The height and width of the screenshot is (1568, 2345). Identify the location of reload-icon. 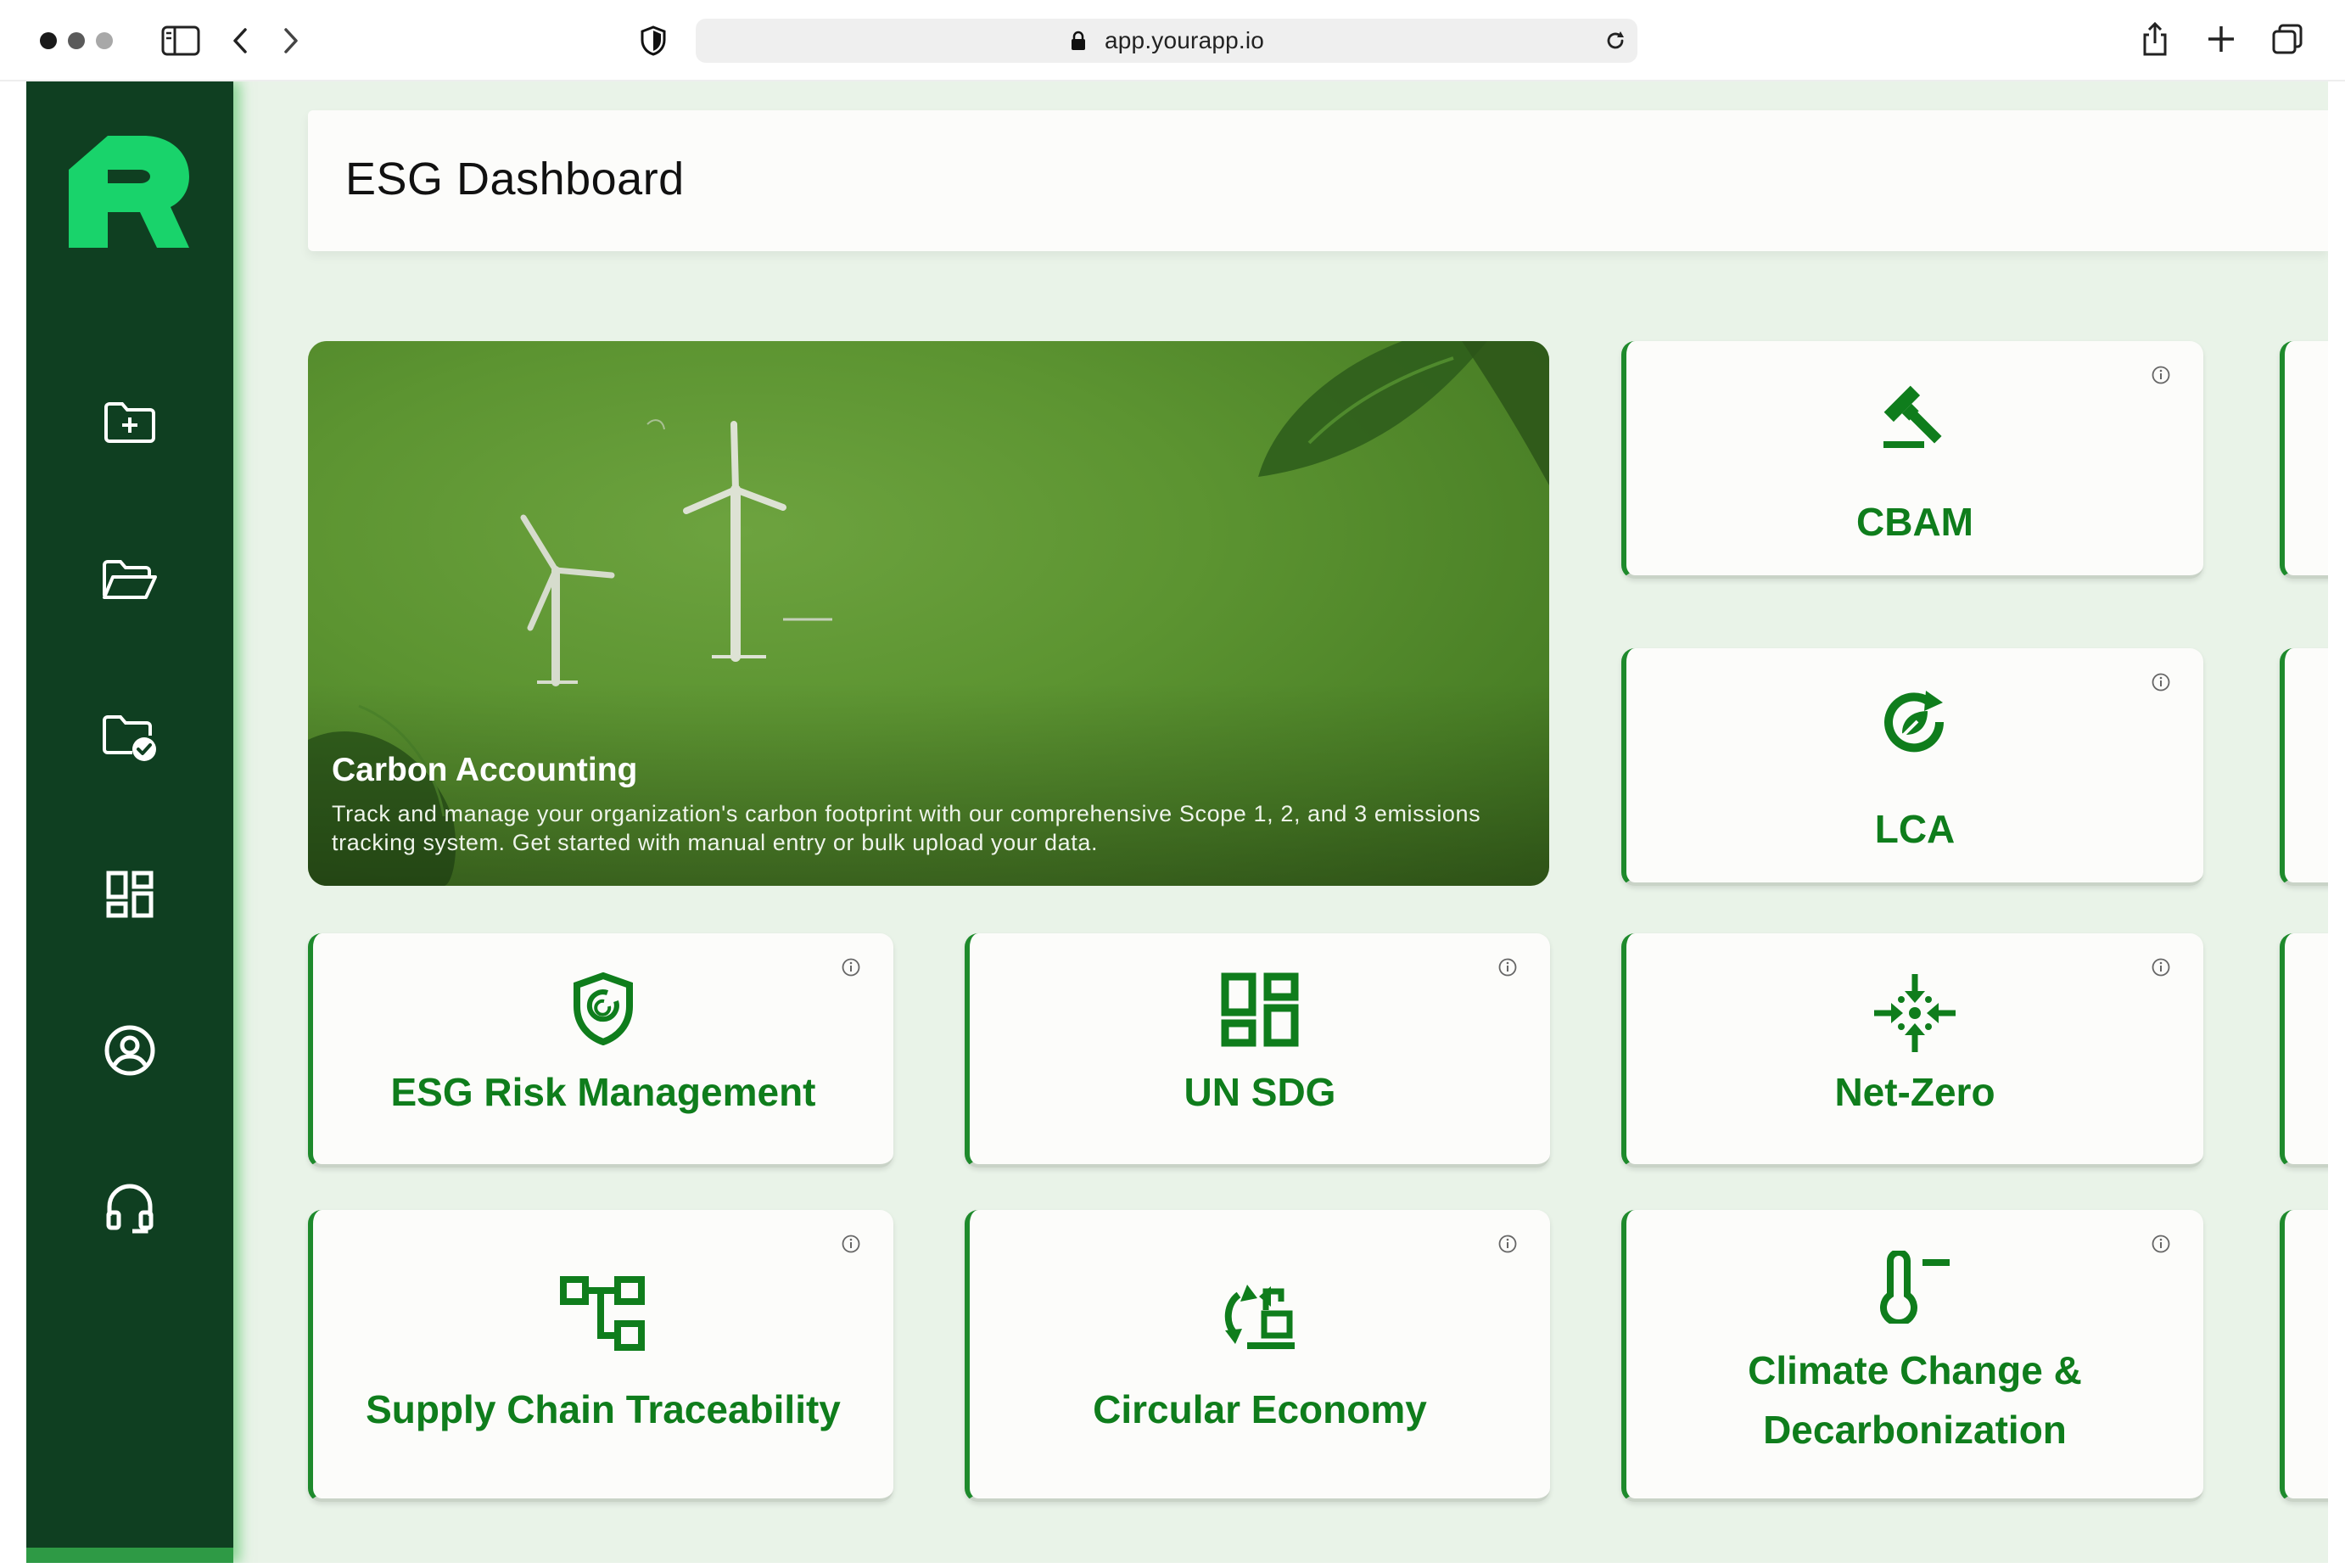
(1615, 41).